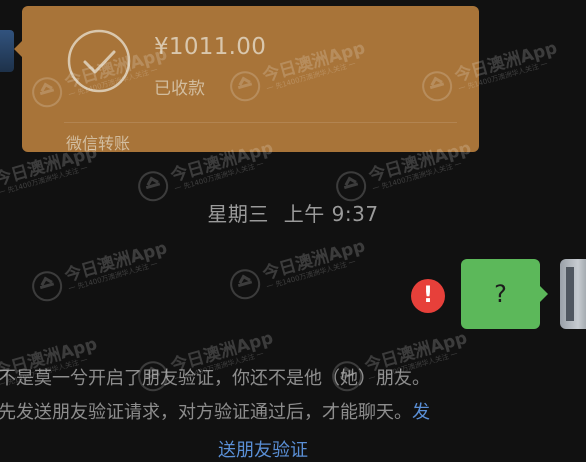  I want to click on exclamation-icon: !, so click(428, 296).